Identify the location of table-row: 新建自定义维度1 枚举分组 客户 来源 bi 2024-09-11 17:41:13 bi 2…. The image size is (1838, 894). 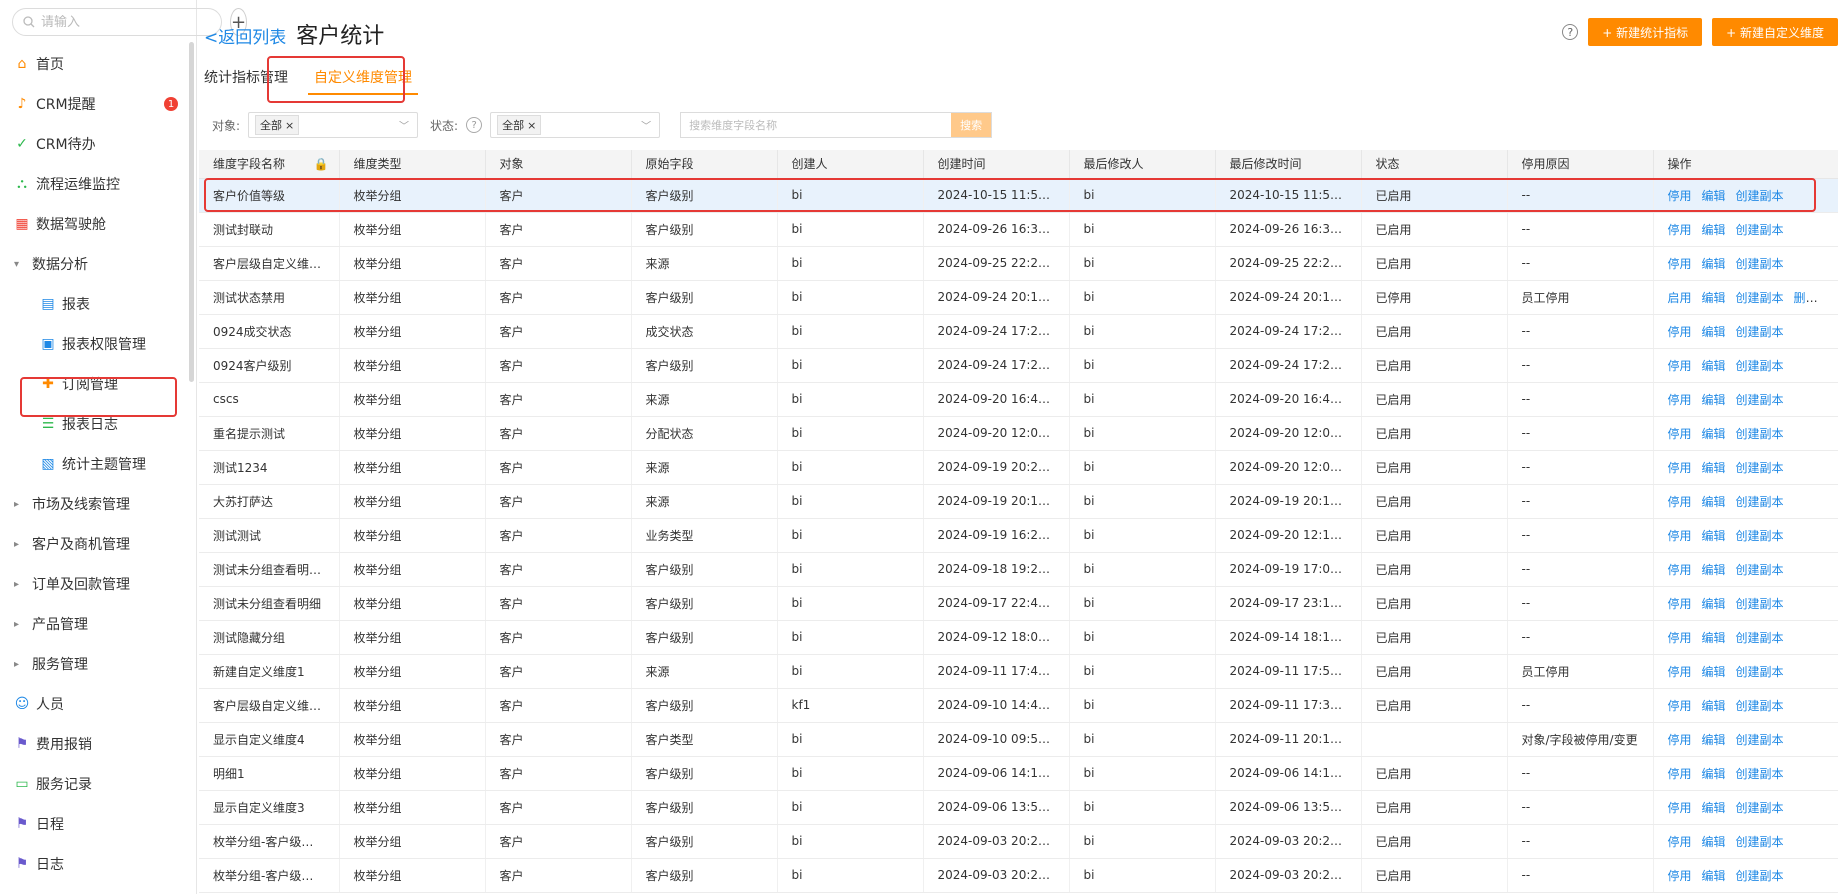
(1018, 671).